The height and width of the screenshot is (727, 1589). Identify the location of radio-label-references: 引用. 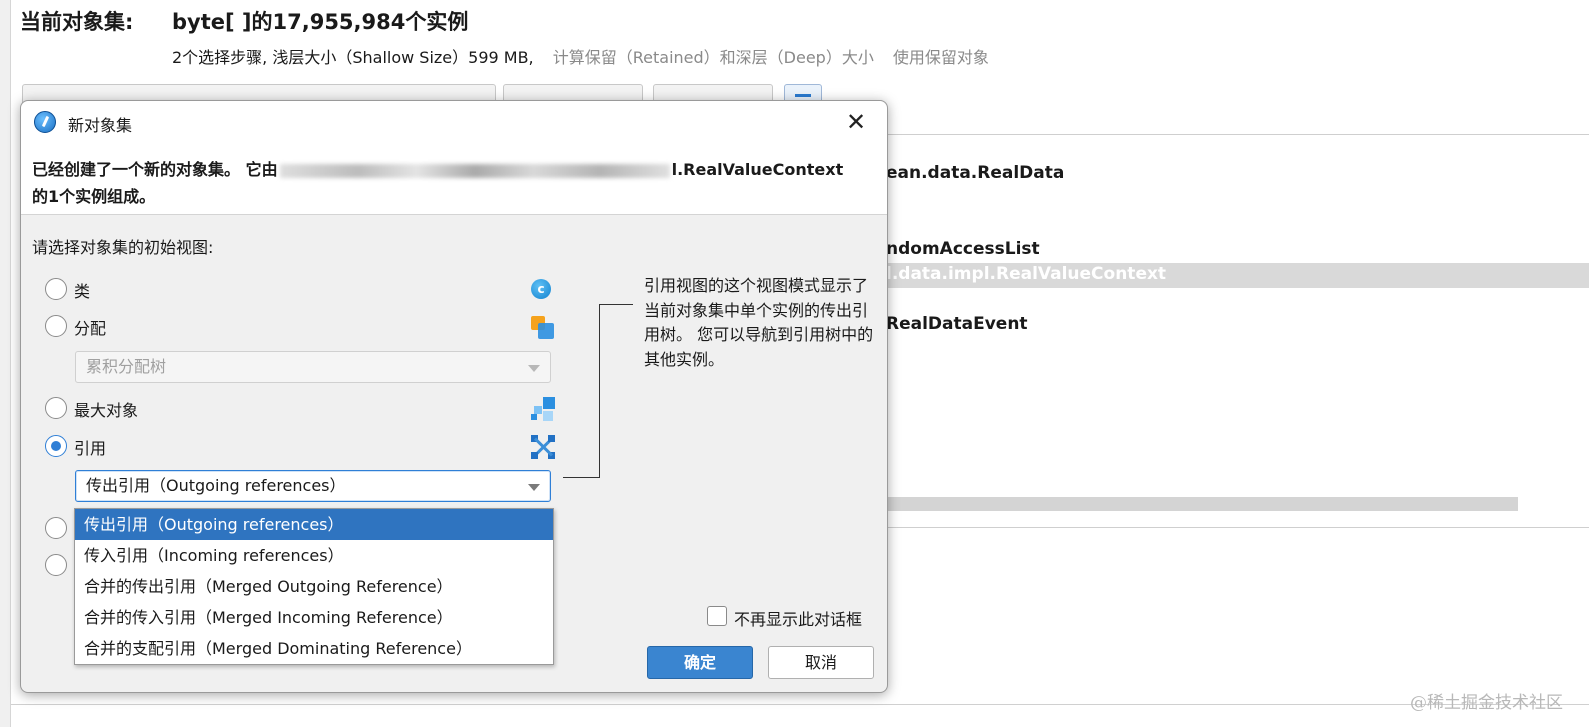
(90, 448).